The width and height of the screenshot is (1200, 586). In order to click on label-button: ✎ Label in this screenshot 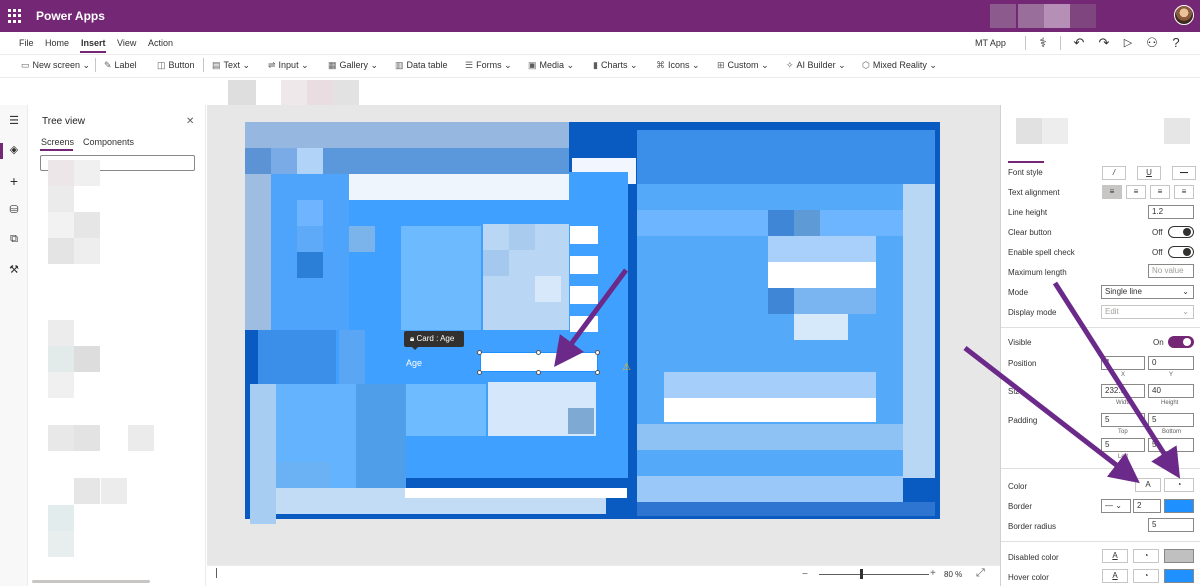, I will do `click(120, 65)`.